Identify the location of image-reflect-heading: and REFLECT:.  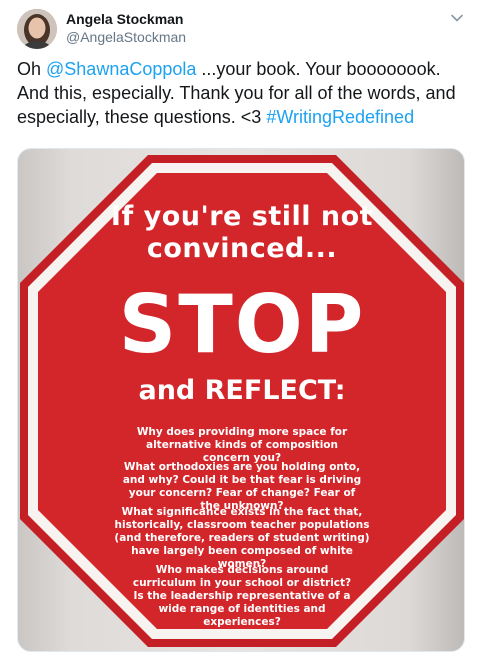
(242, 390).